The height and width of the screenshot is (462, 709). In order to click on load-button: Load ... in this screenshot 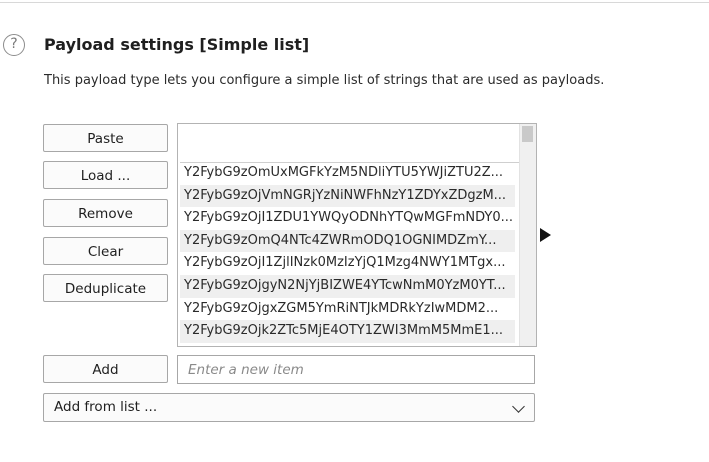, I will do `click(105, 175)`.